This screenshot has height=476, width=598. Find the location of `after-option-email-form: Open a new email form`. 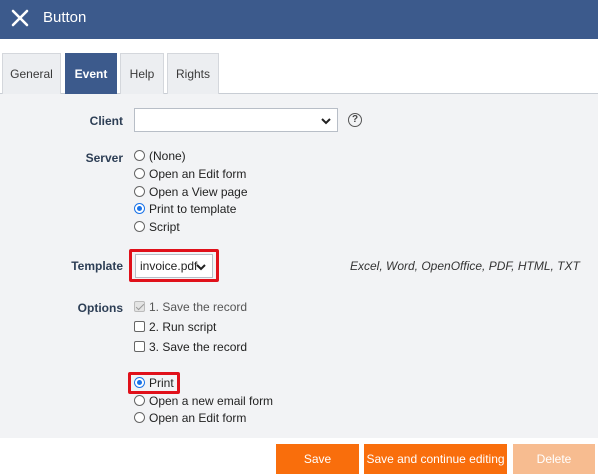

after-option-email-form: Open a new email form is located at coordinates (203, 402).